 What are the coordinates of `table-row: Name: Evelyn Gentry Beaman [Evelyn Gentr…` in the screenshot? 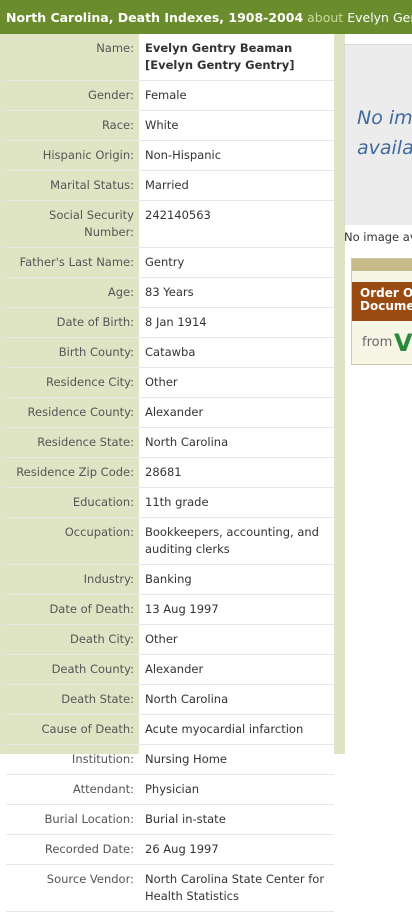 It's located at (170, 57).